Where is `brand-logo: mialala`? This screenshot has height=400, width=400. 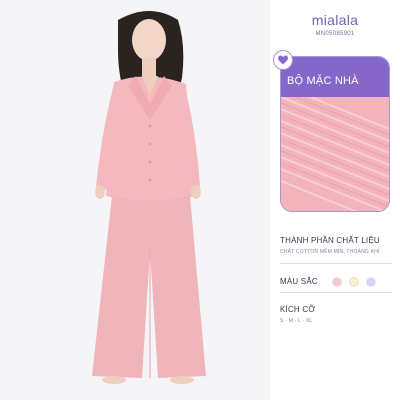
brand-logo: mialala is located at coordinates (335, 20).